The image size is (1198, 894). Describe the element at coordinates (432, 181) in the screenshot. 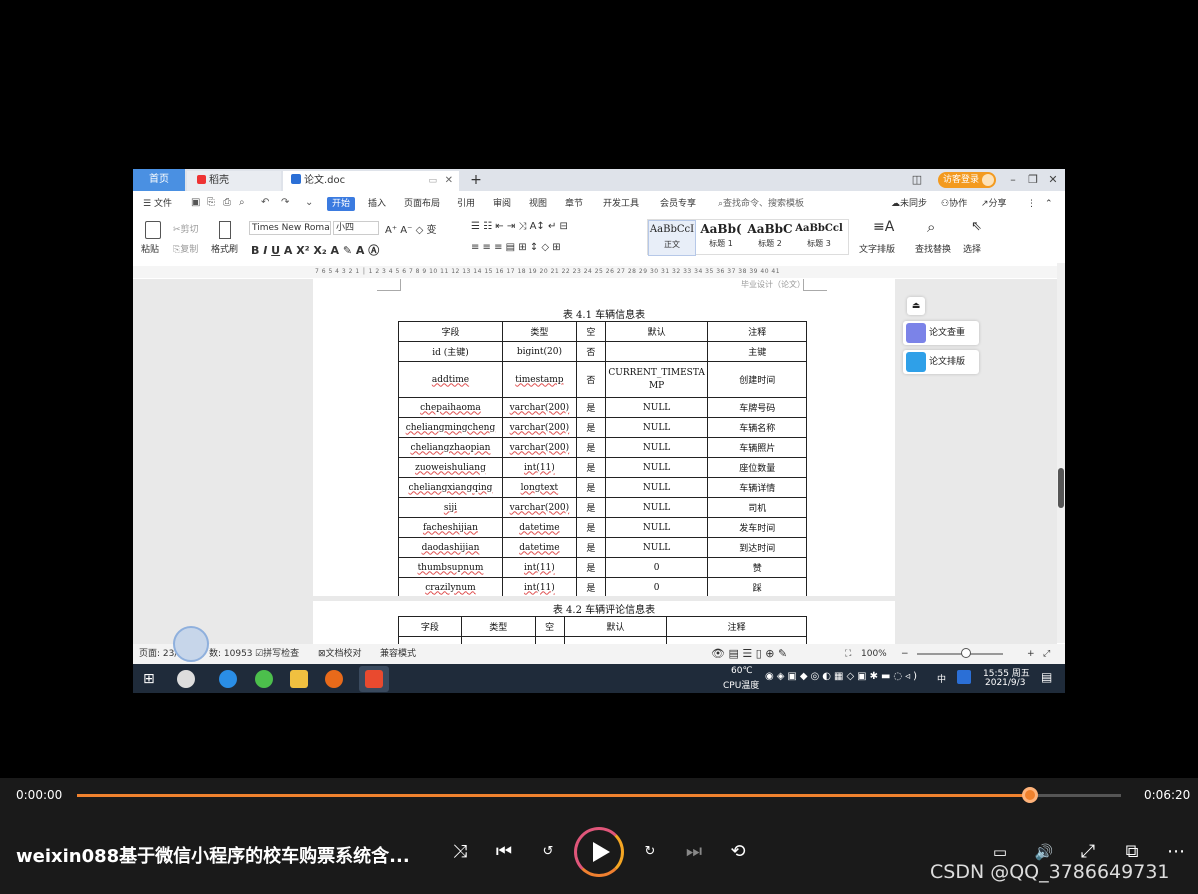

I see `tab-pin-icon: ▭` at that location.